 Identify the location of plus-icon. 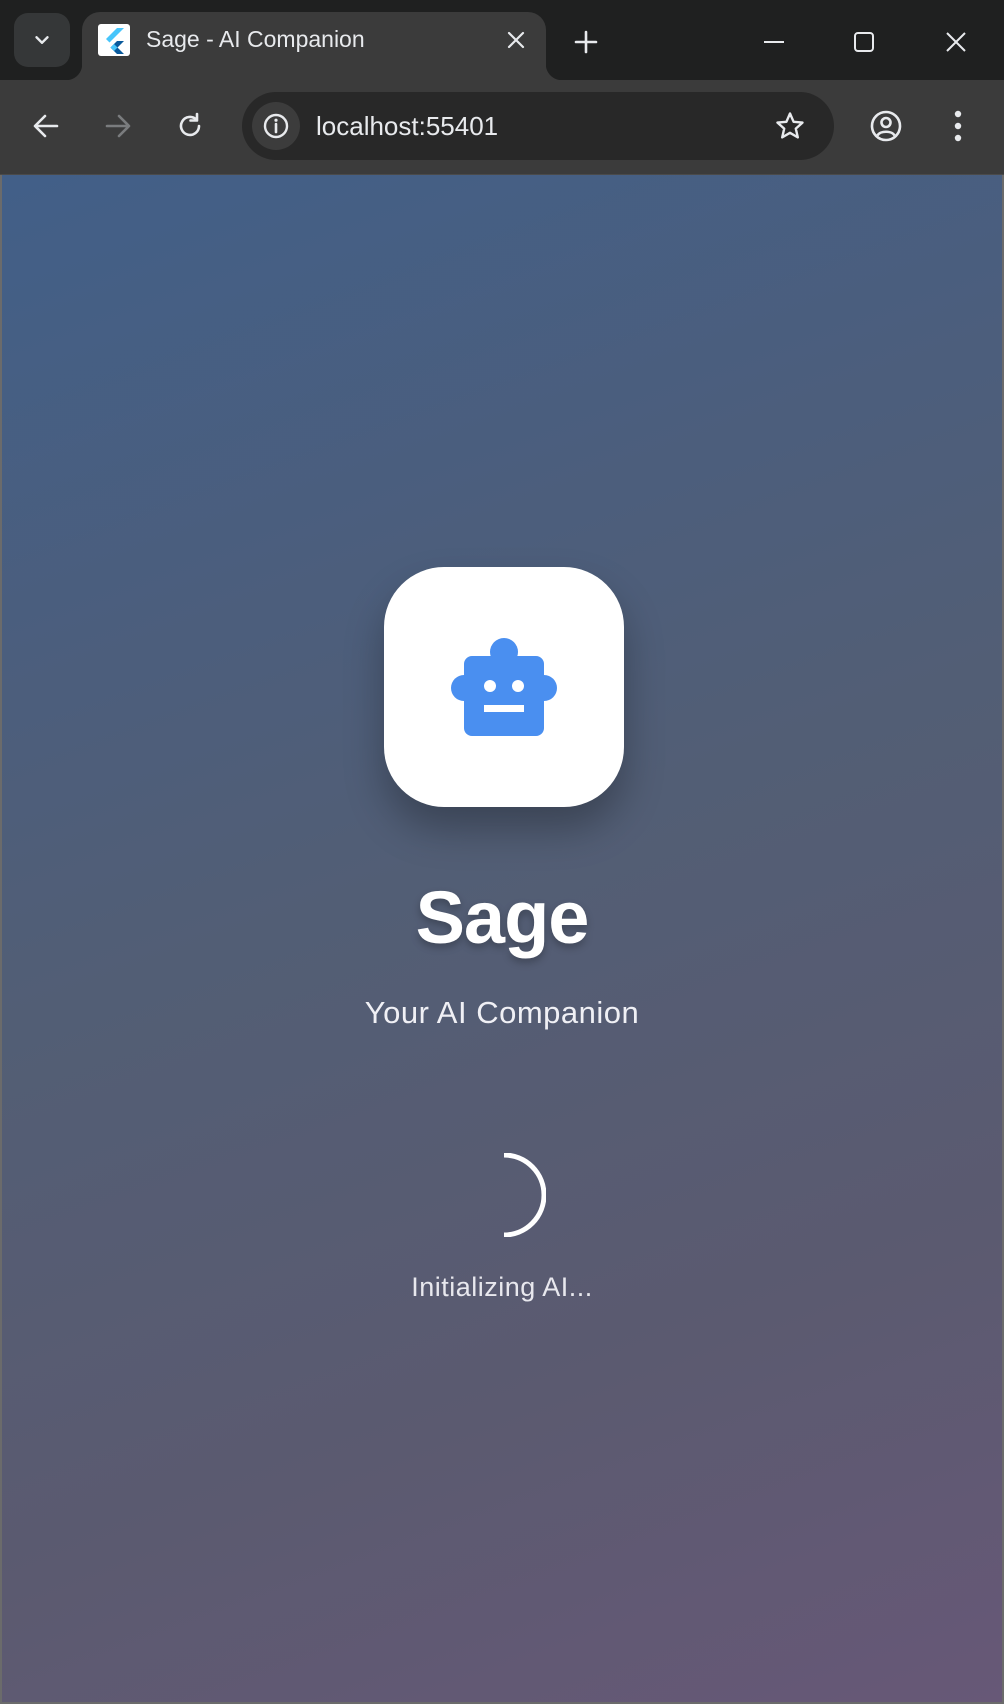
(586, 42).